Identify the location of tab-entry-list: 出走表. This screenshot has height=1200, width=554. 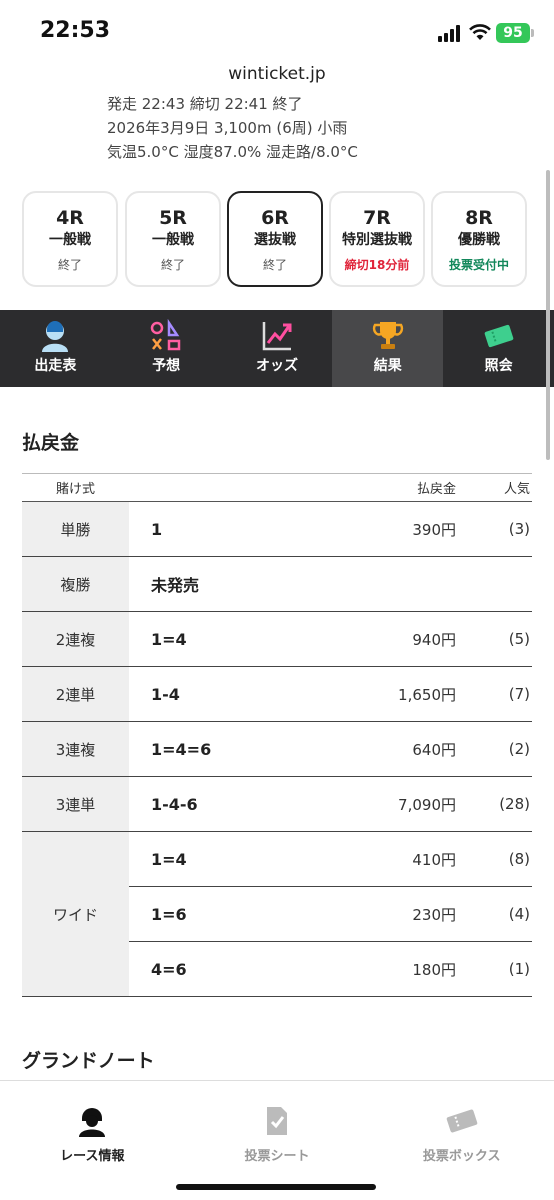
(55, 348).